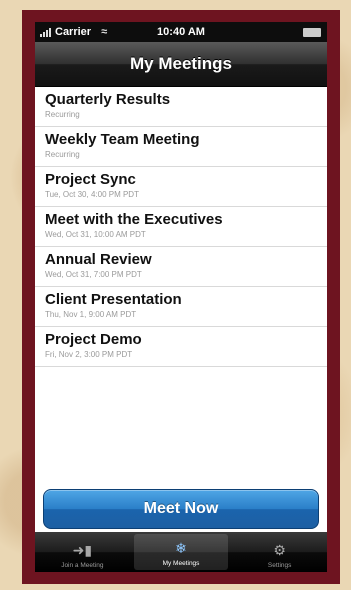  I want to click on meeting-title: Project Sync, so click(90, 179).